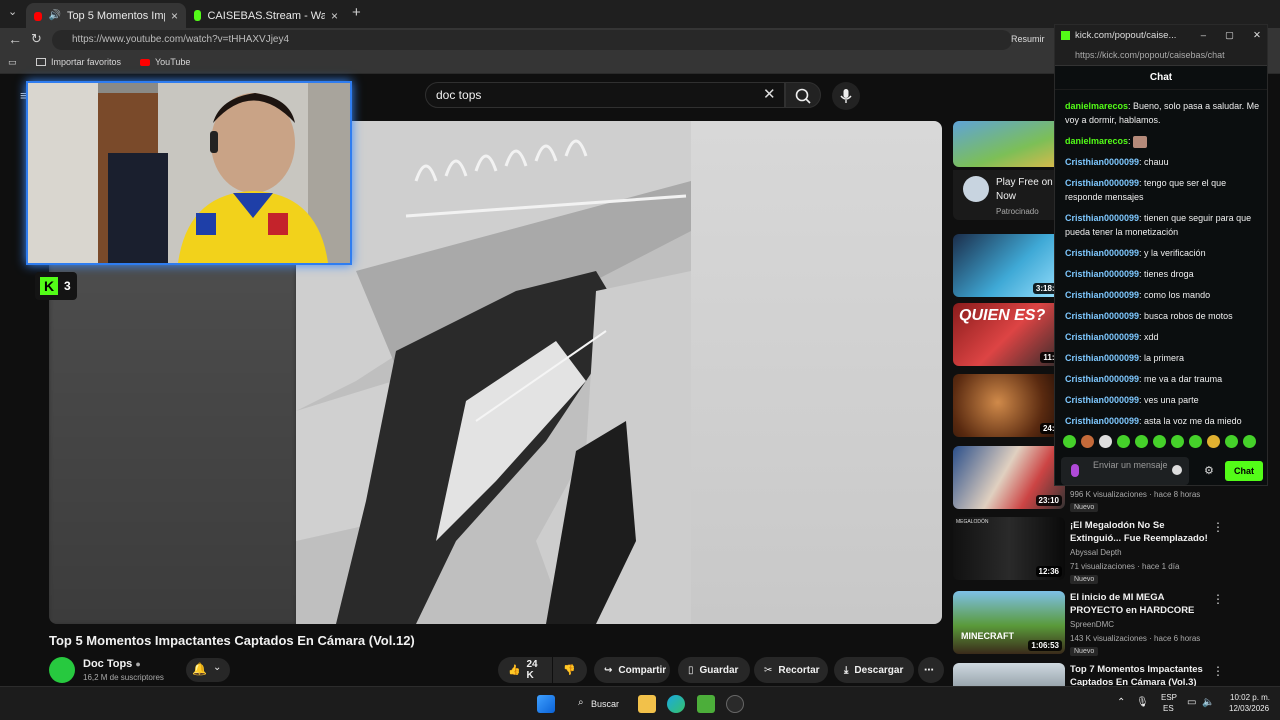 The image size is (1280, 720). What do you see at coordinates (1208, 702) in the screenshot?
I see `volume-icon: 🔈` at bounding box center [1208, 702].